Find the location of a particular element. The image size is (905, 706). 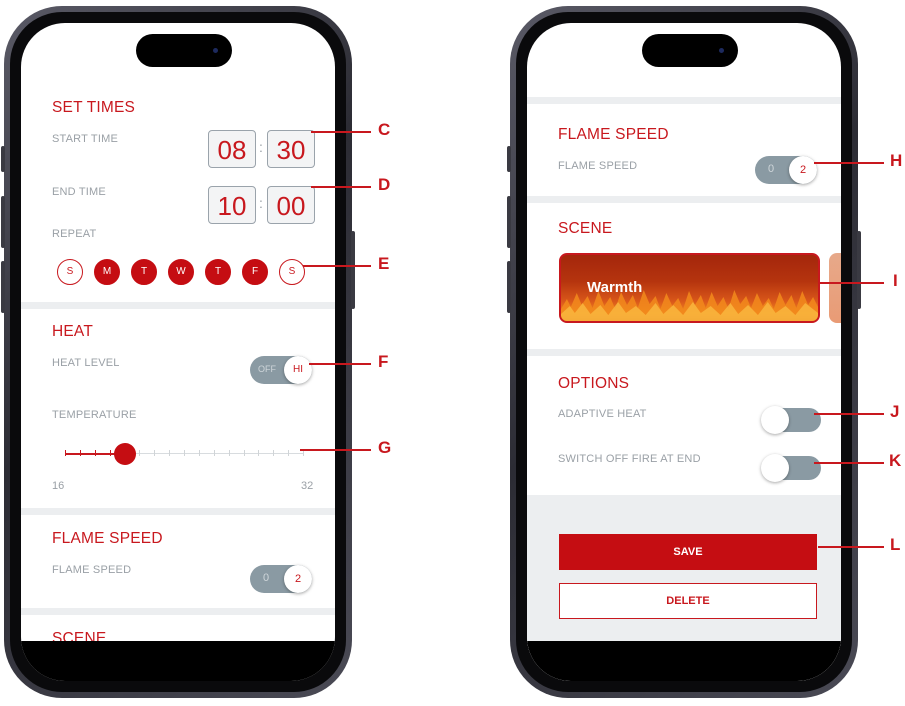

callout-line-l is located at coordinates (851, 547).